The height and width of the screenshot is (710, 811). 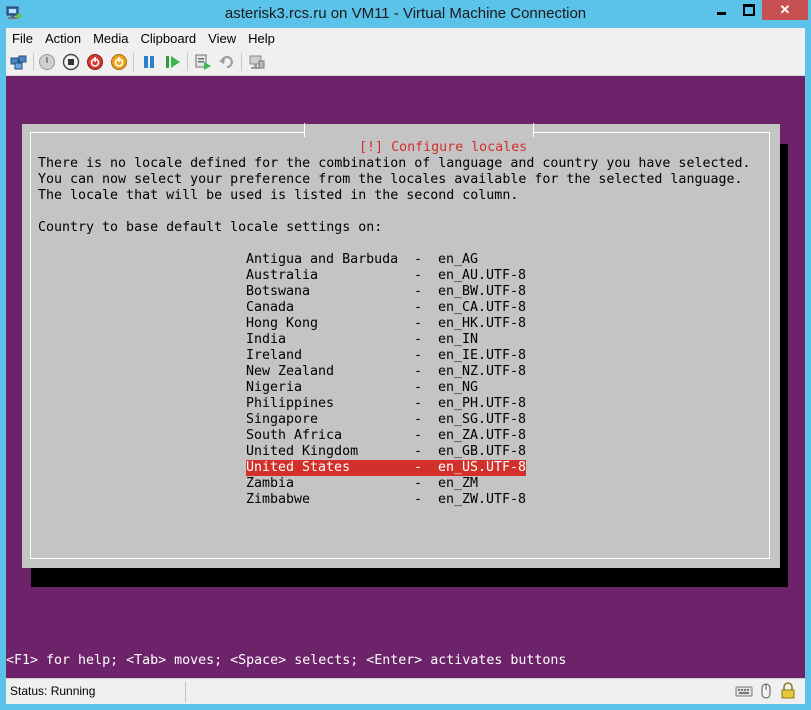 I want to click on locale-option: Botswana - en_BW.UTF-8, so click(x=386, y=292).